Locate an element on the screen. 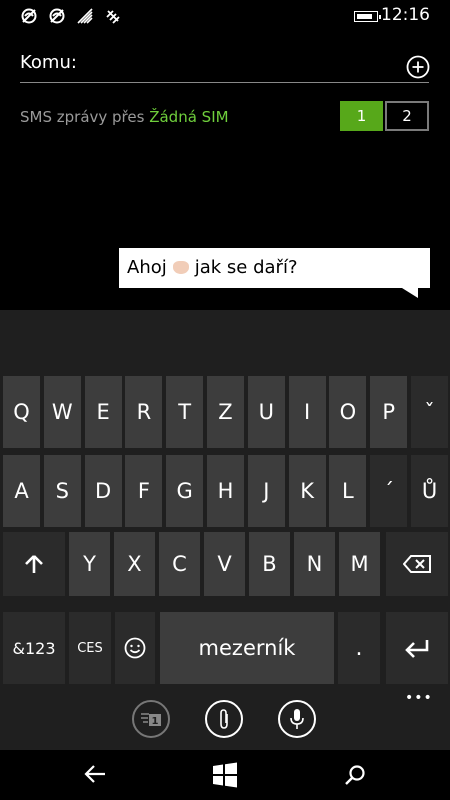 The width and height of the screenshot is (450, 800). key-m: M is located at coordinates (359, 564).